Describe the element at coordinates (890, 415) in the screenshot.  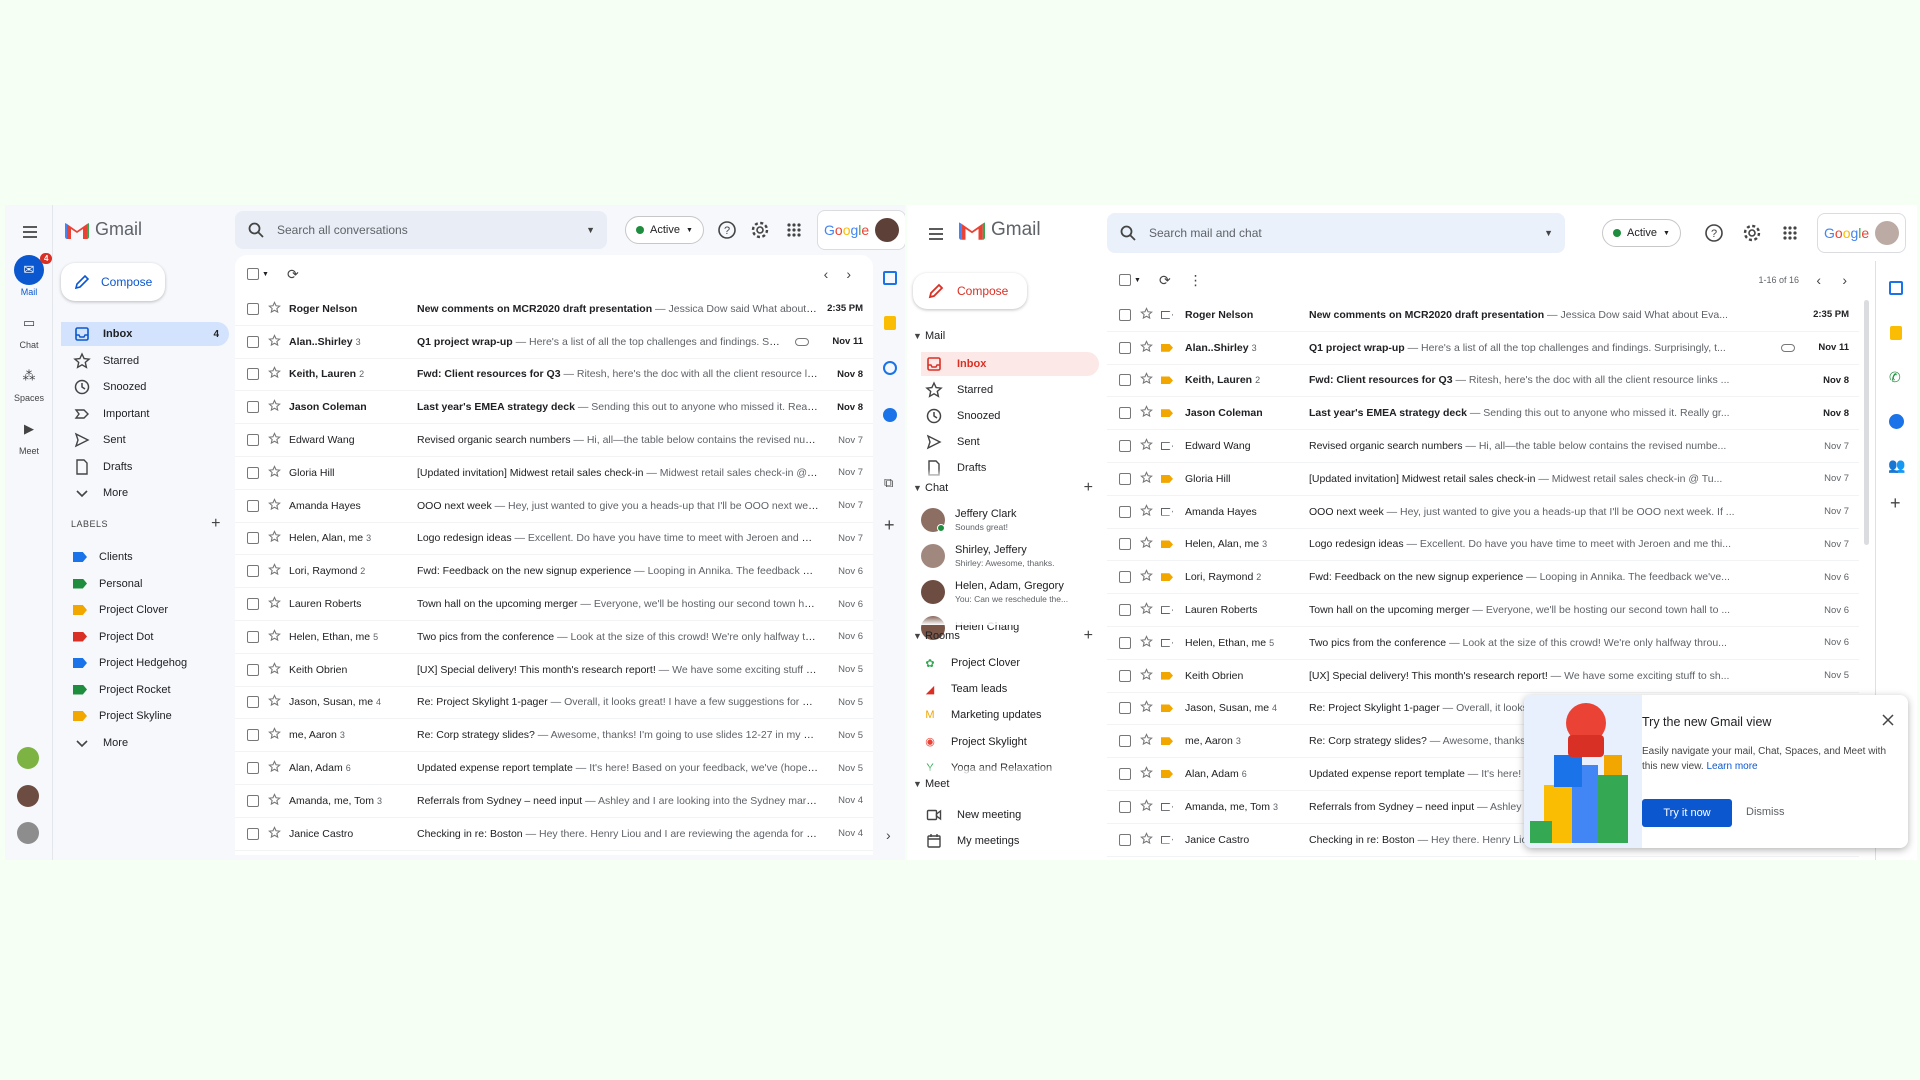
I see `contacts-icon` at that location.